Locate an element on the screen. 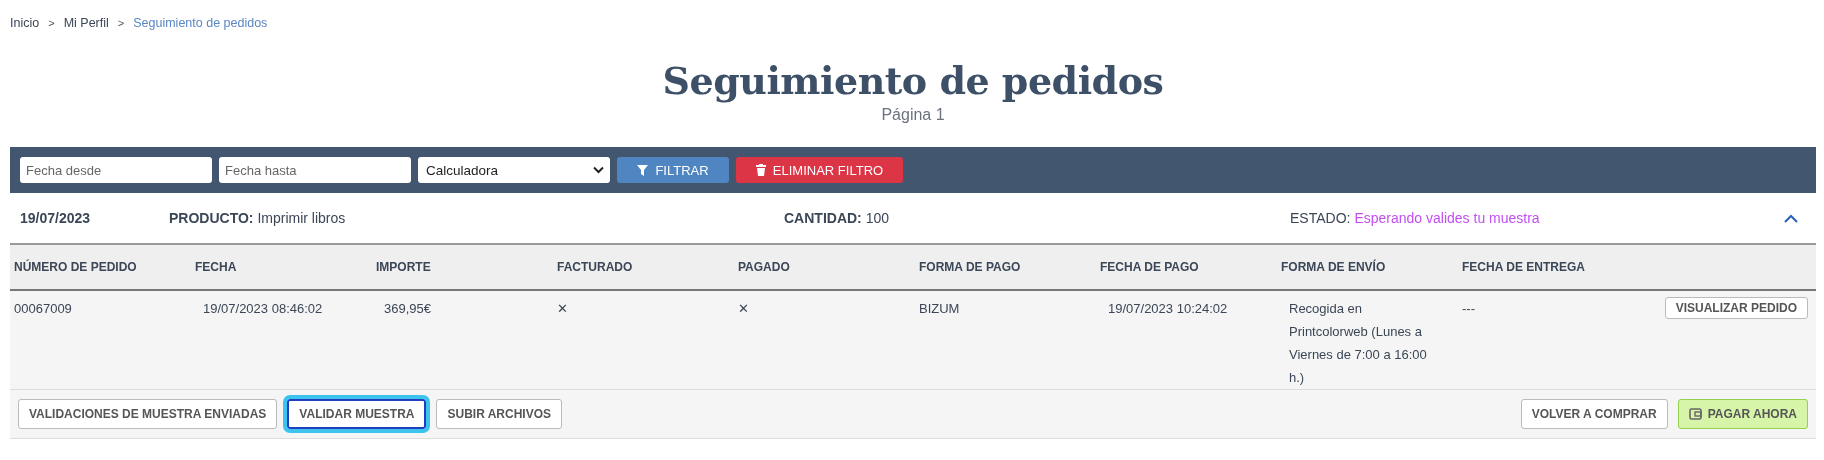  order-status-label: ESTADO: is located at coordinates (1320, 218).